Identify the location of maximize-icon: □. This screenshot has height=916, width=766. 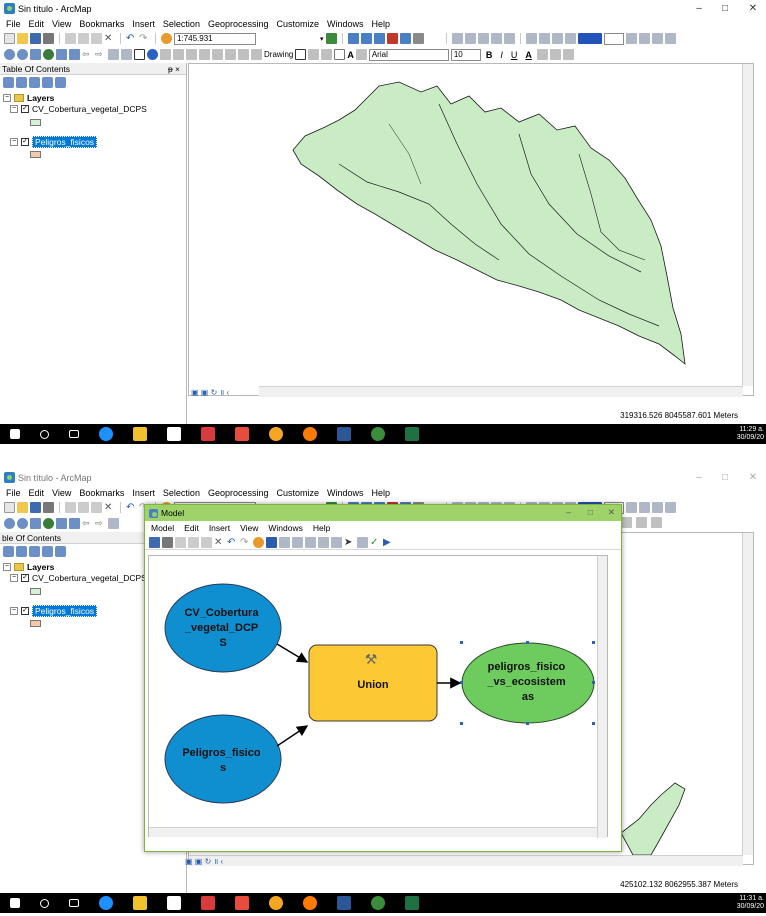
(725, 8).